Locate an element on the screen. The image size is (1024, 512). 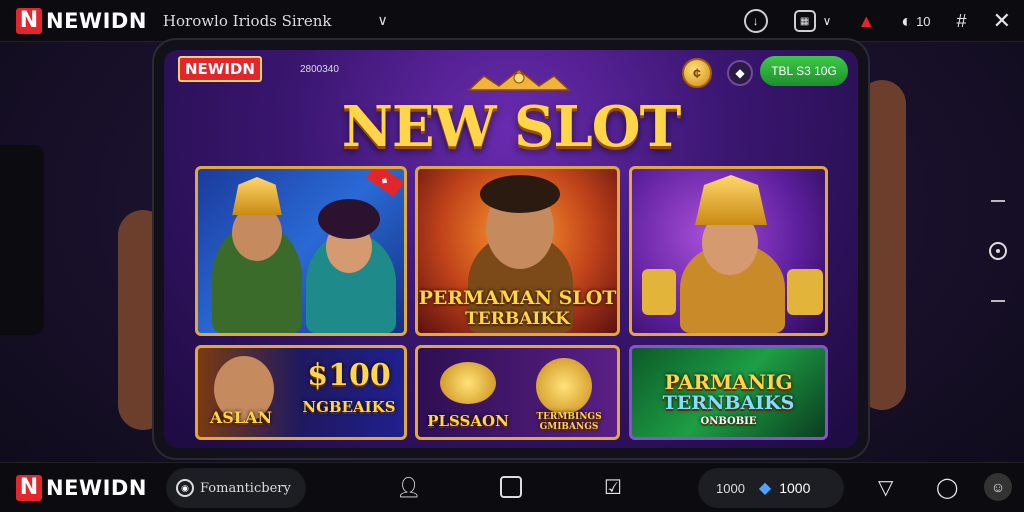
goddess-headdress-icon is located at coordinates (731, 200).